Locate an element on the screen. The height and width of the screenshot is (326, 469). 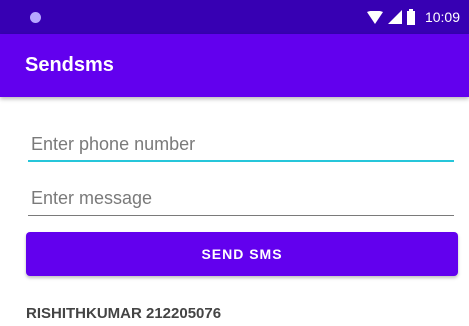
status-icons: 10:09 is located at coordinates (413, 17).